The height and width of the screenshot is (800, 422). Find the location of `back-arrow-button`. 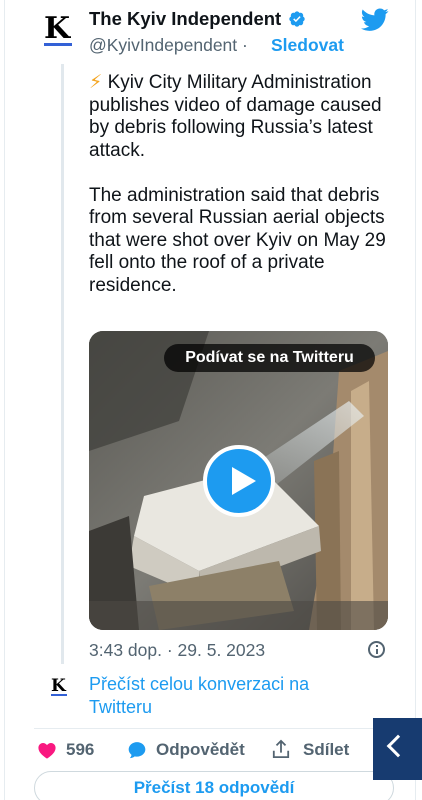

back-arrow-button is located at coordinates (397, 749).